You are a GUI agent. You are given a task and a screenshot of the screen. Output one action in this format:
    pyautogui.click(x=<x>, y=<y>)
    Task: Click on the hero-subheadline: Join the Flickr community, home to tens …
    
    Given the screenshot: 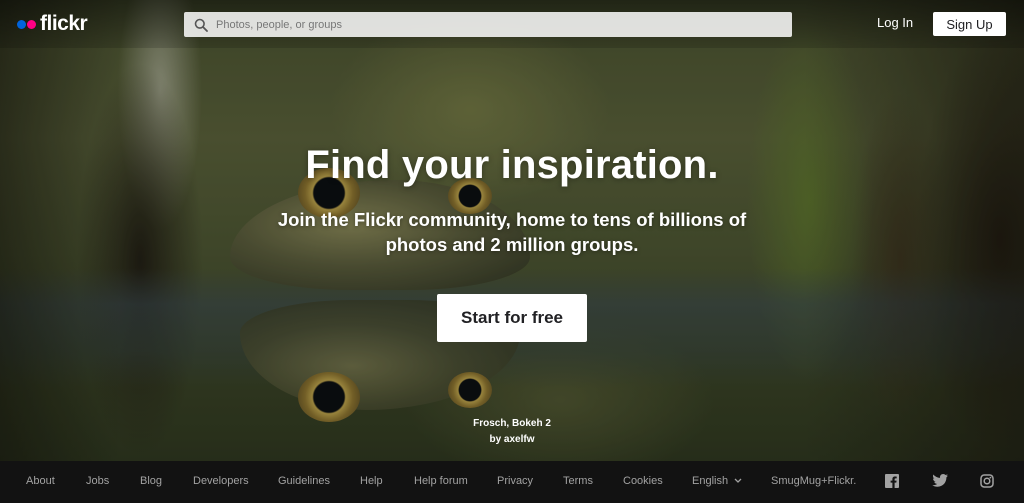 What is the action you would take?
    pyautogui.click(x=512, y=232)
    